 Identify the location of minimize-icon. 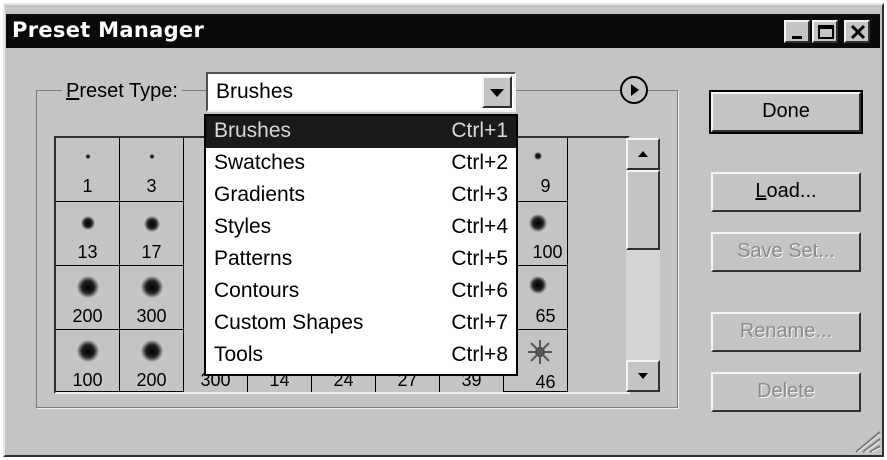
(797, 37).